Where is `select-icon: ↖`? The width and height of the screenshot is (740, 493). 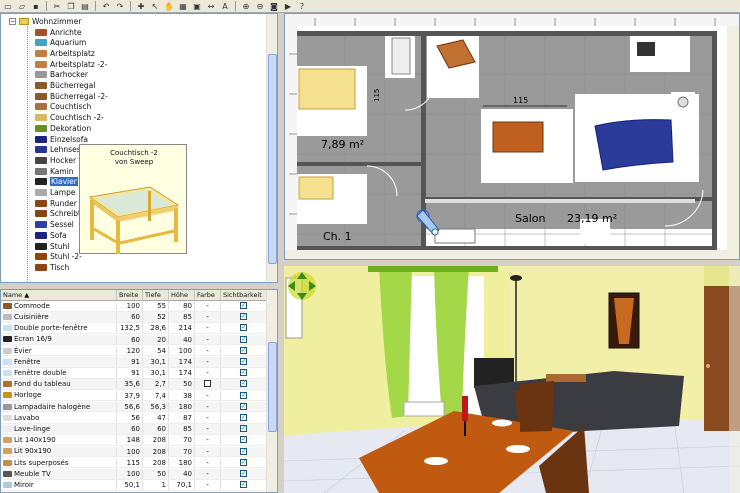
select-icon: ↖ is located at coordinates (155, 6).